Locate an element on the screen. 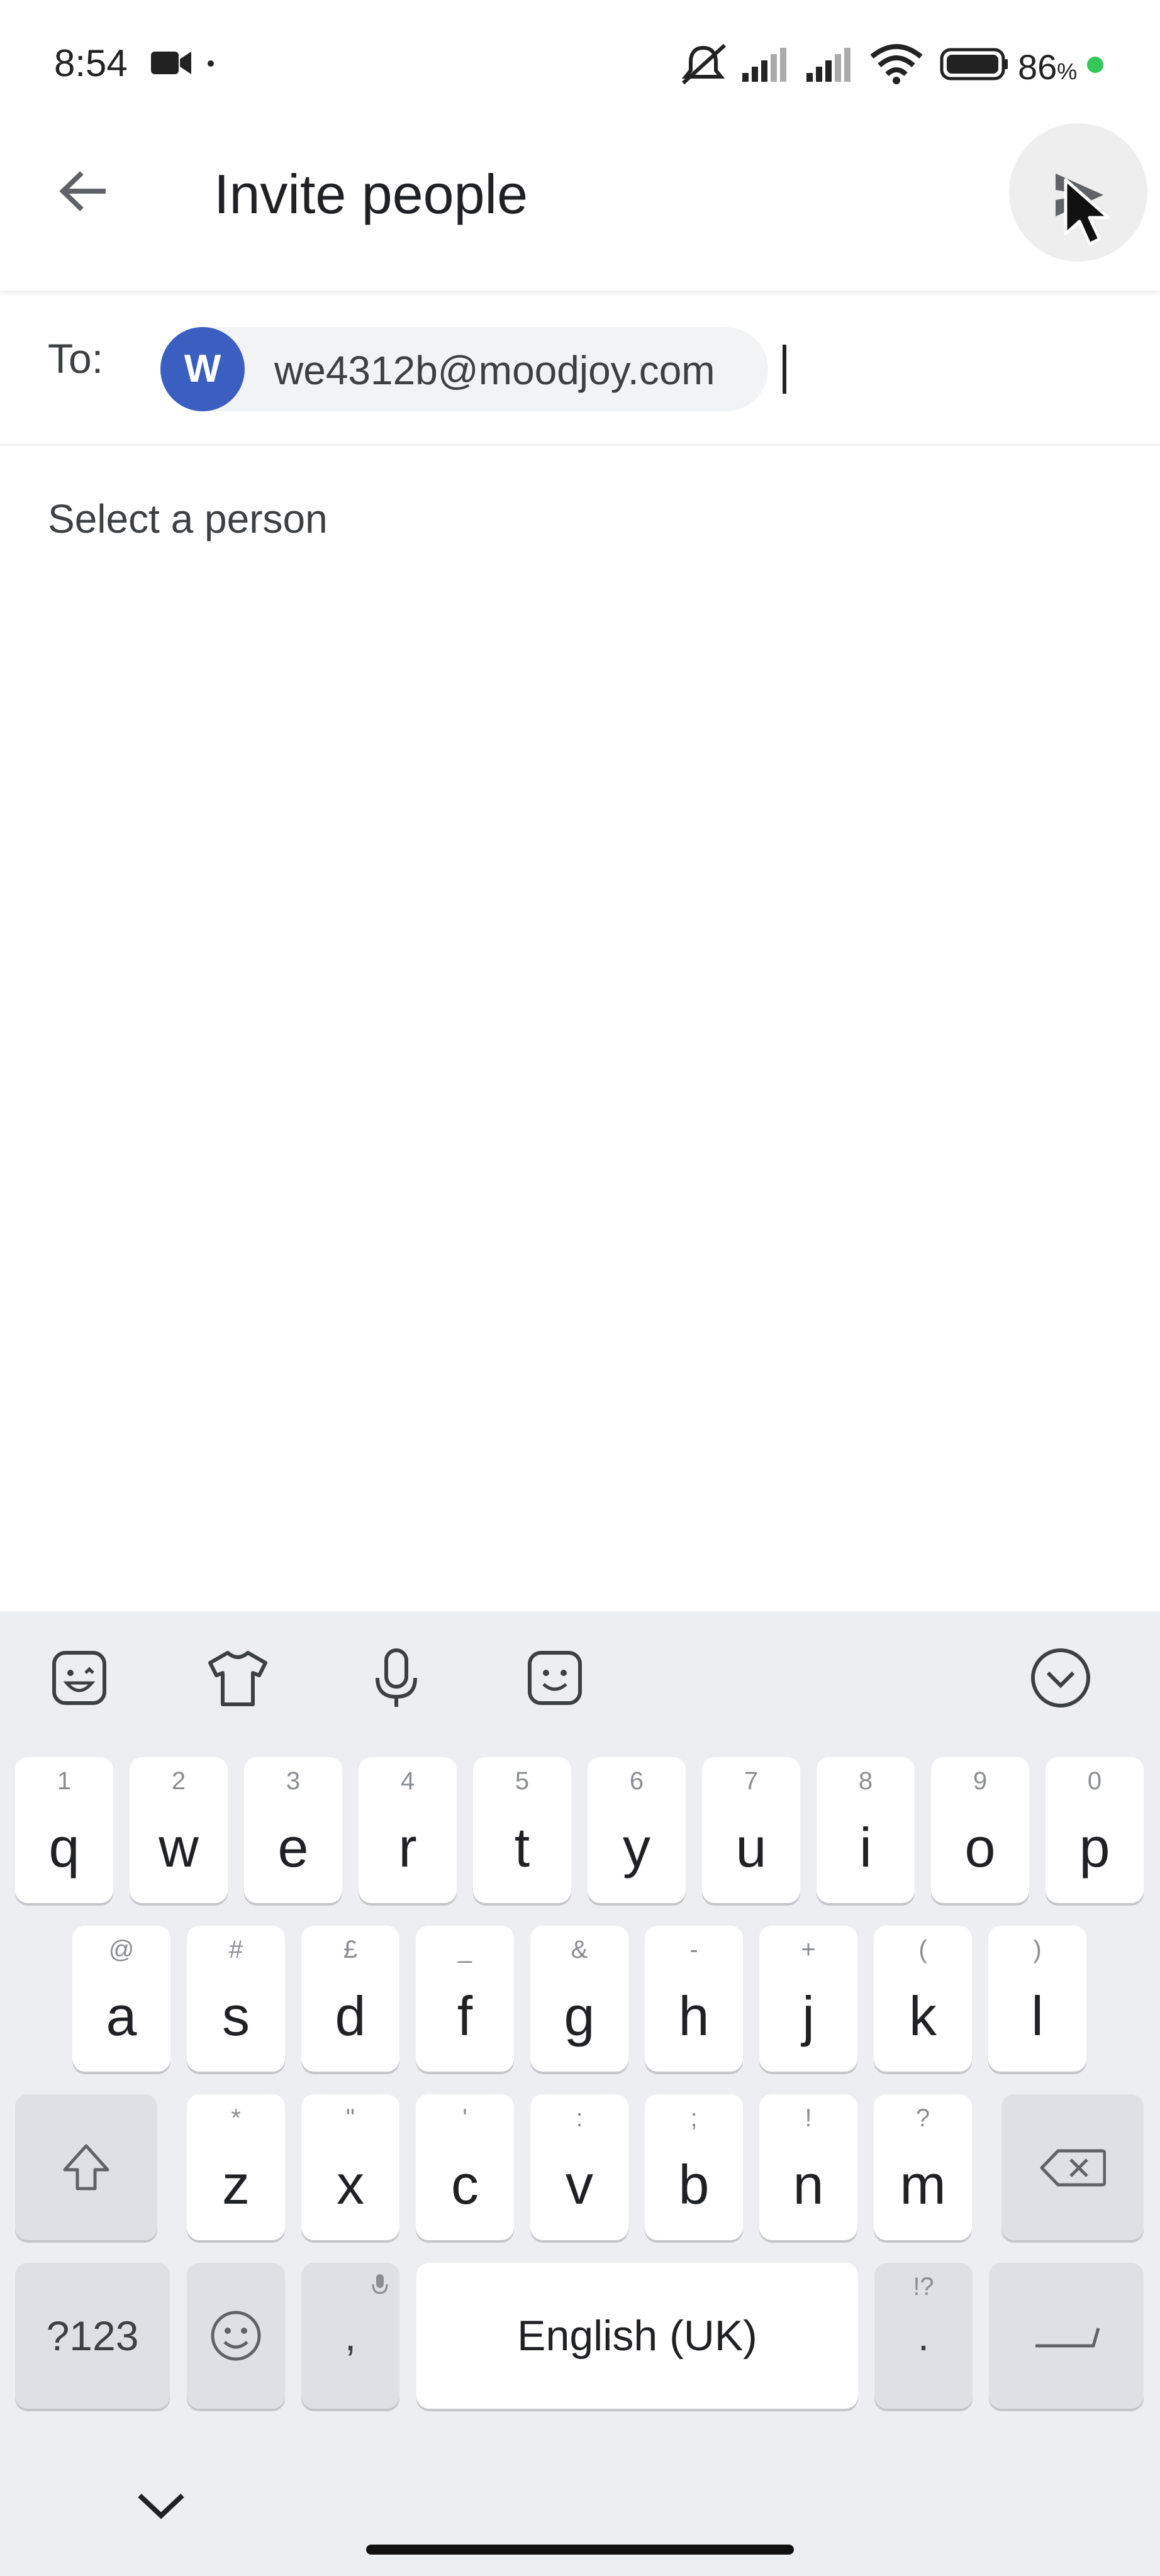 This screenshot has height=2576, width=1160. key-f: _ f is located at coordinates (465, 1999).